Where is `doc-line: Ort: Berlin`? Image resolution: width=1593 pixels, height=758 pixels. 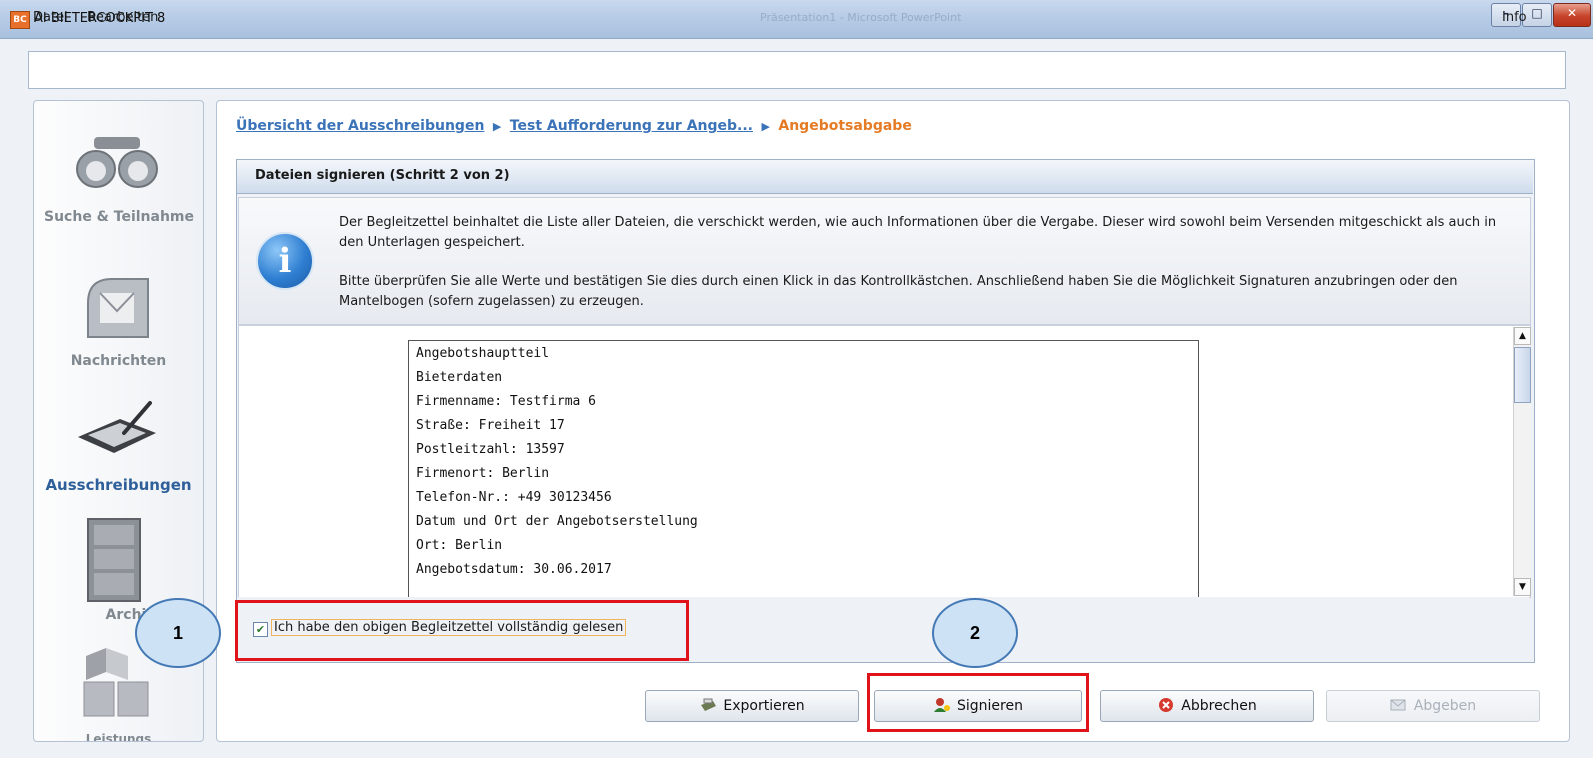
doc-line: Ort: Berlin is located at coordinates (459, 545).